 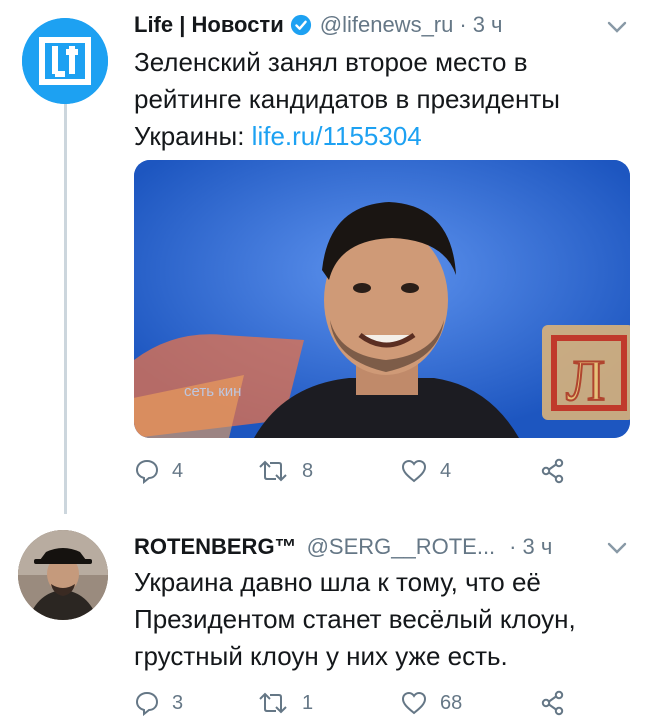 What do you see at coordinates (446, 470) in the screenshot?
I see `like-count: 4` at bounding box center [446, 470].